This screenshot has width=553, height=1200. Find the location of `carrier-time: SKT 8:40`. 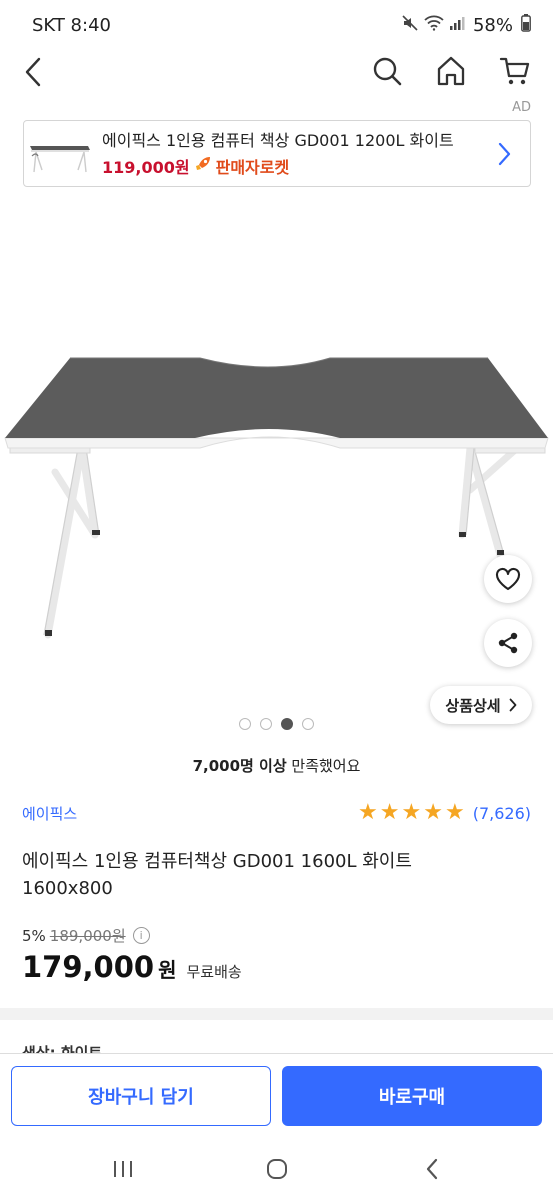

carrier-time: SKT 8:40 is located at coordinates (71, 25).